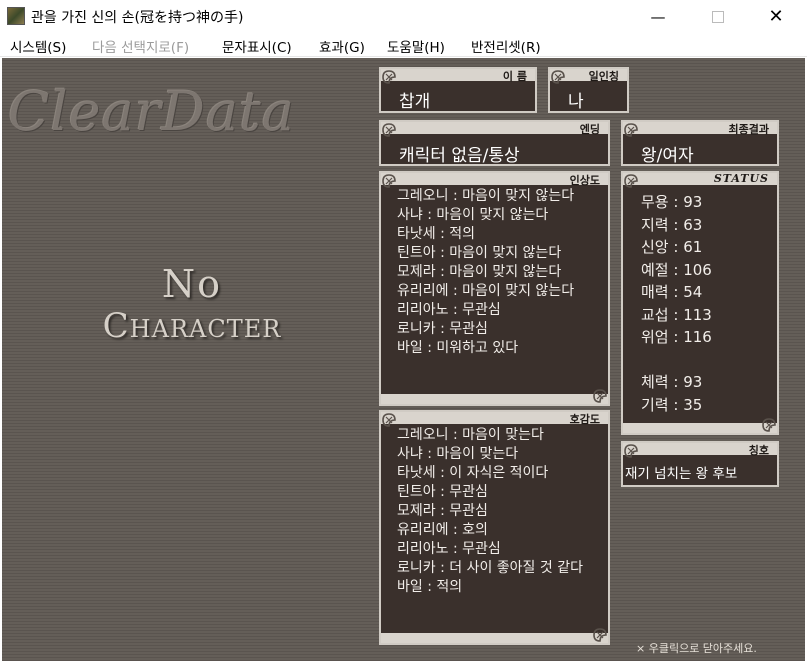 The image size is (807, 663). What do you see at coordinates (672, 382) in the screenshot?
I see `stat-item: 체력 : 93` at bounding box center [672, 382].